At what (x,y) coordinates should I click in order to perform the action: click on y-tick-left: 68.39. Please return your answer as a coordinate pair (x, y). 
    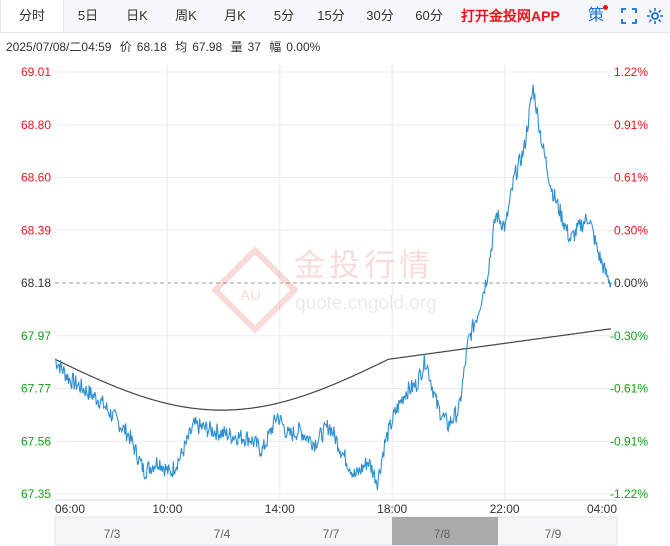
    Looking at the image, I should click on (36, 230).